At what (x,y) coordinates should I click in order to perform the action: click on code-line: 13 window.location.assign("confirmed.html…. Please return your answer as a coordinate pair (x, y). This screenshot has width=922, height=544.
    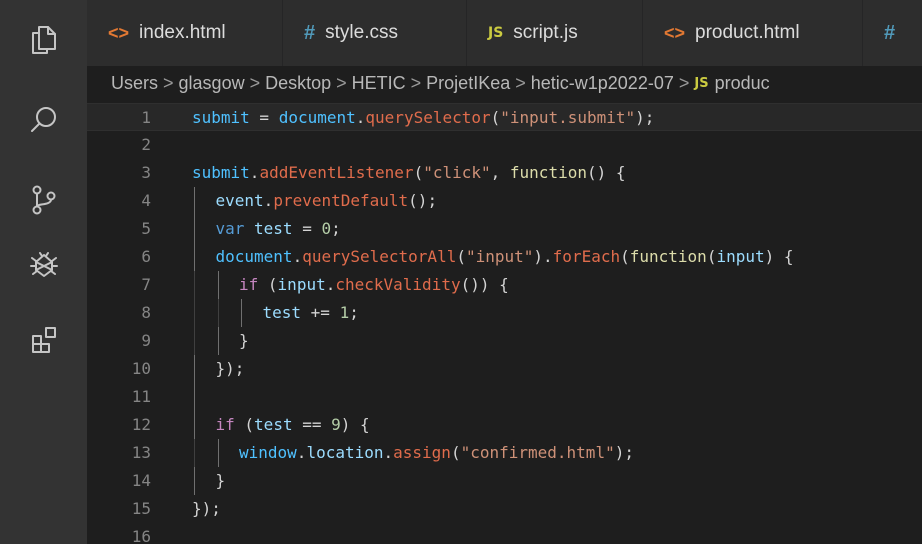
    Looking at the image, I should click on (504, 453).